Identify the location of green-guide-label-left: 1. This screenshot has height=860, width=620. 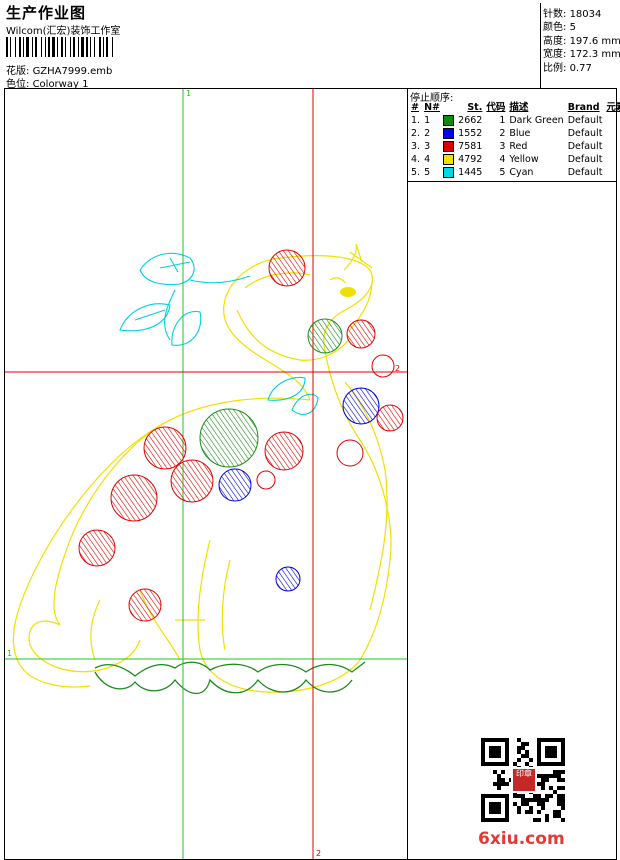
(9, 653).